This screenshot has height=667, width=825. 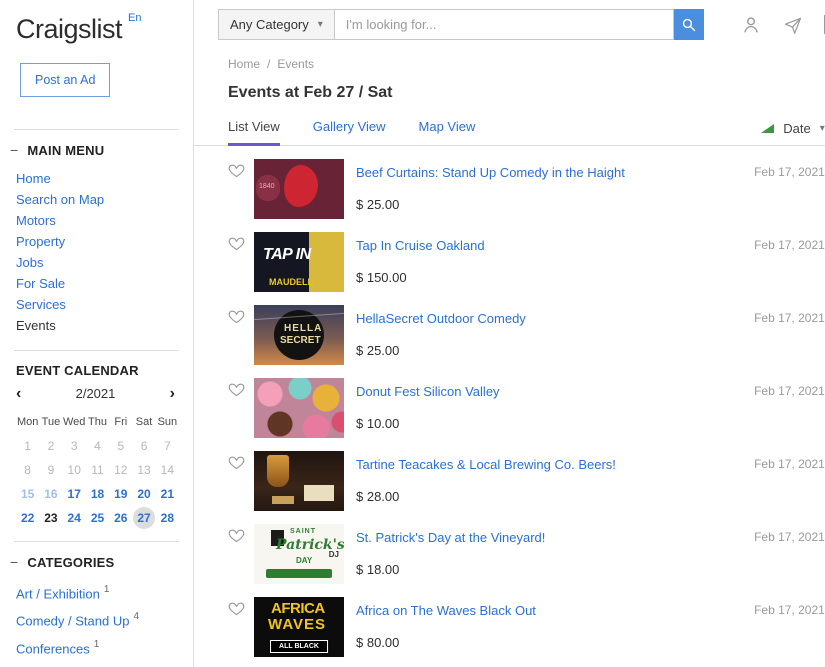 What do you see at coordinates (97, 199) in the screenshot?
I see `sidebar-item-search-on-map: Search on Map` at bounding box center [97, 199].